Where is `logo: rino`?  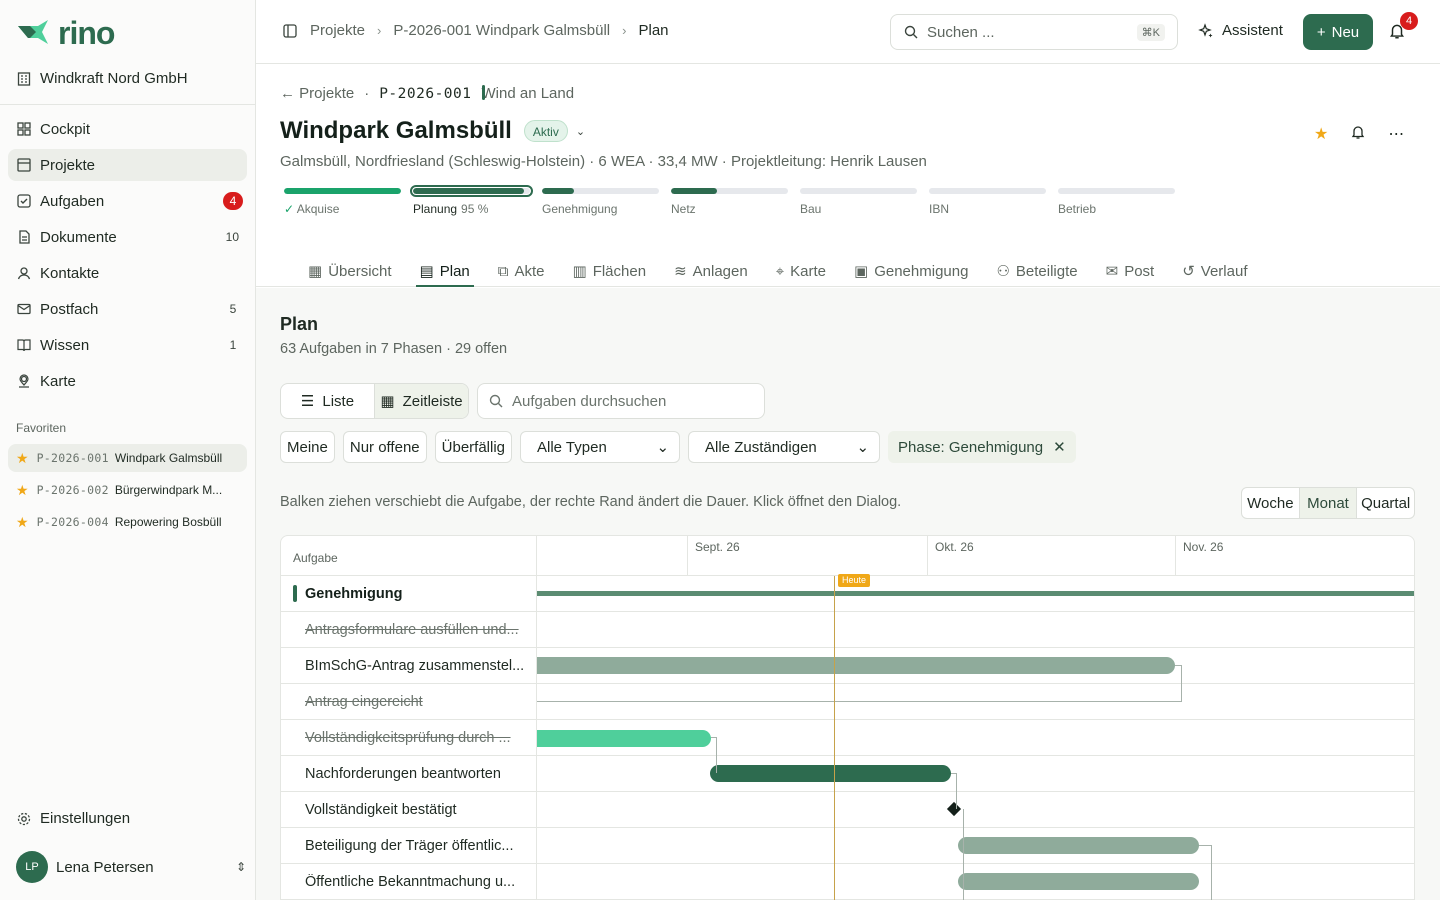 logo: rino is located at coordinates (65, 33).